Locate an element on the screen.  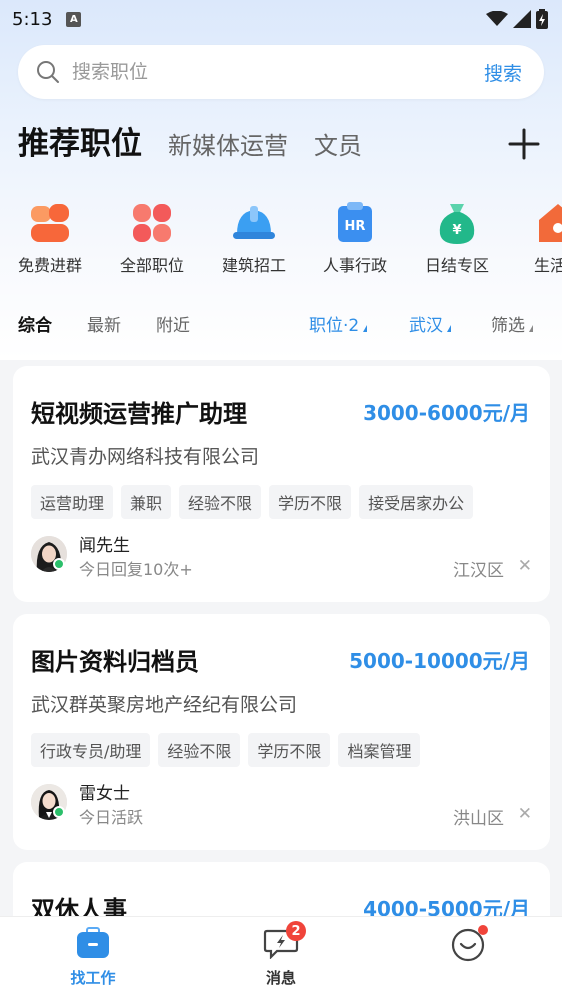
tab-new-media: 新媒体运营 is located at coordinates (228, 143).